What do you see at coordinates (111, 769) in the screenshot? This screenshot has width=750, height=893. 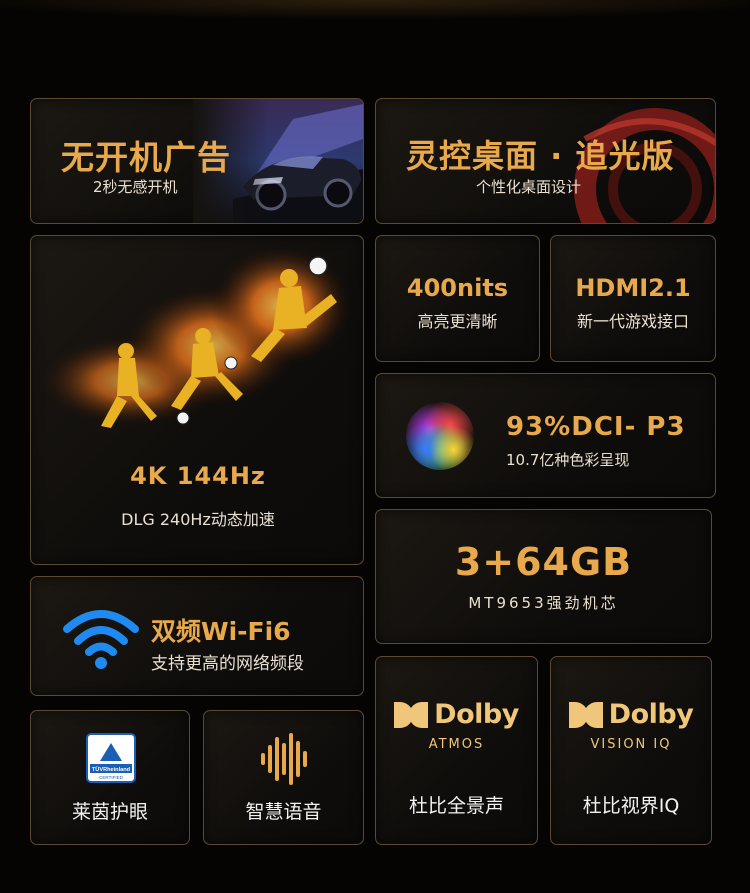 I see `svg-text: TÜVRheinland` at bounding box center [111, 769].